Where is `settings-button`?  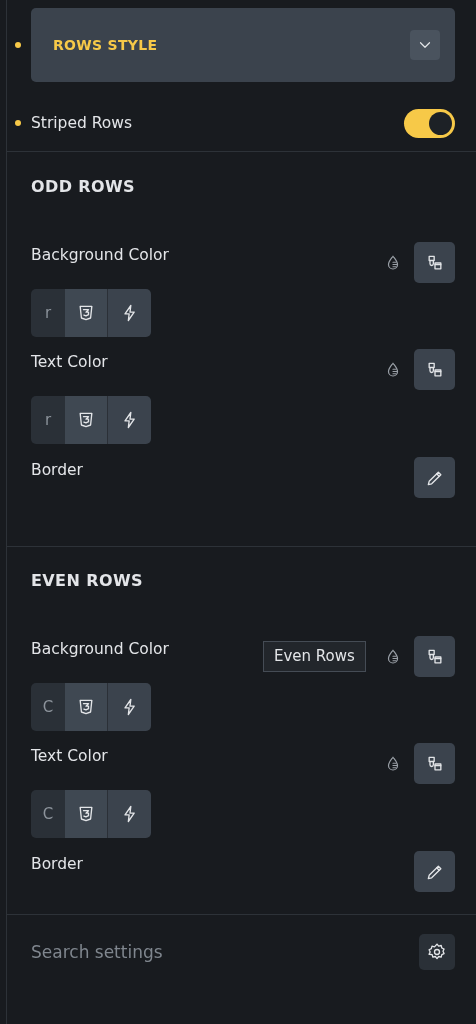 settings-button is located at coordinates (437, 952).